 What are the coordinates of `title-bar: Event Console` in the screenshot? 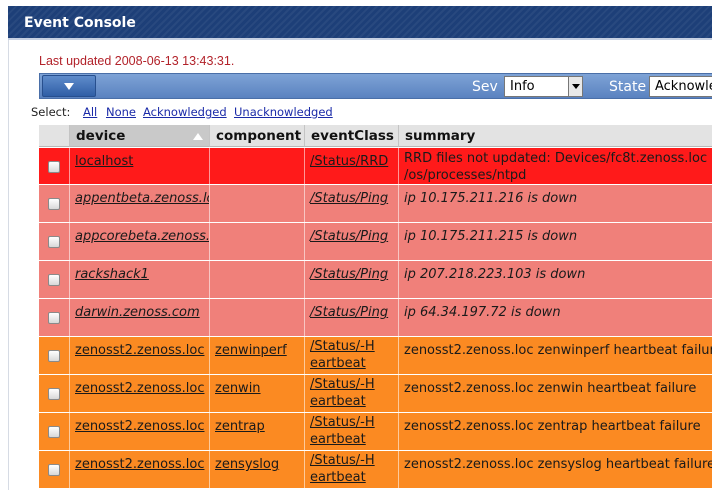 It's located at (360, 23).